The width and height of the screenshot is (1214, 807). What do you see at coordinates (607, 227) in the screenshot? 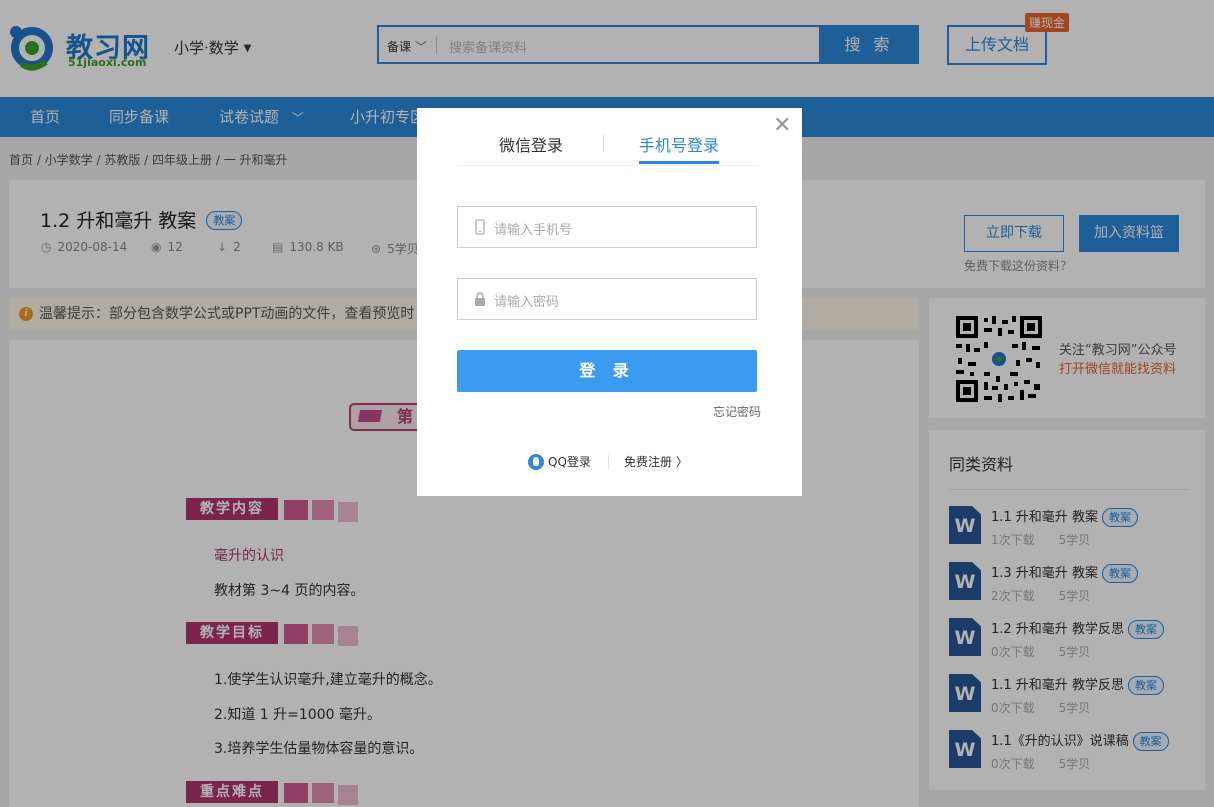
I see `phone-input: 请输入手机号` at bounding box center [607, 227].